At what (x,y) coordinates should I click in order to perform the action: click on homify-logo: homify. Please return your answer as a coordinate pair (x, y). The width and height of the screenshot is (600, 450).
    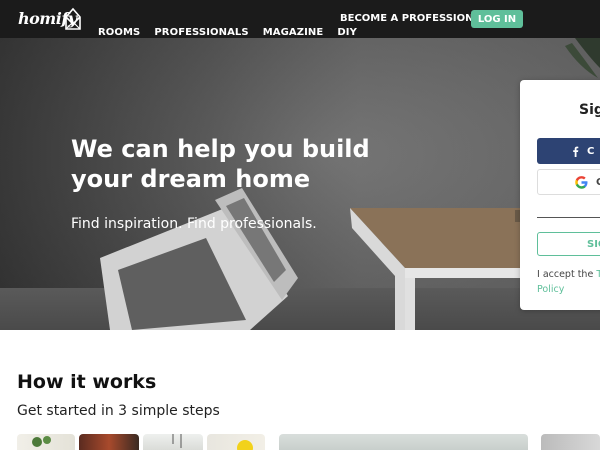
    Looking at the image, I should click on (50, 19).